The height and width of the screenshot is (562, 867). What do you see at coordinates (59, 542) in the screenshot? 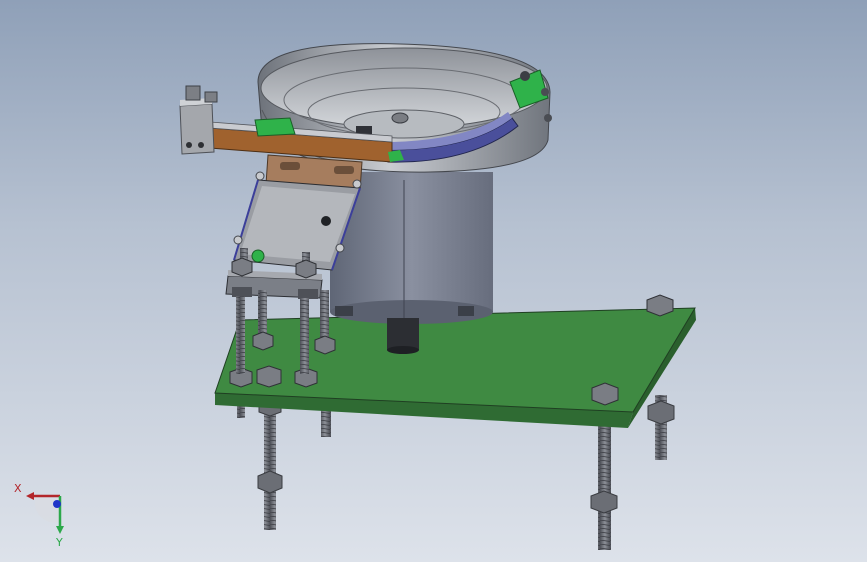
I see `y-axis-label: Y` at bounding box center [59, 542].